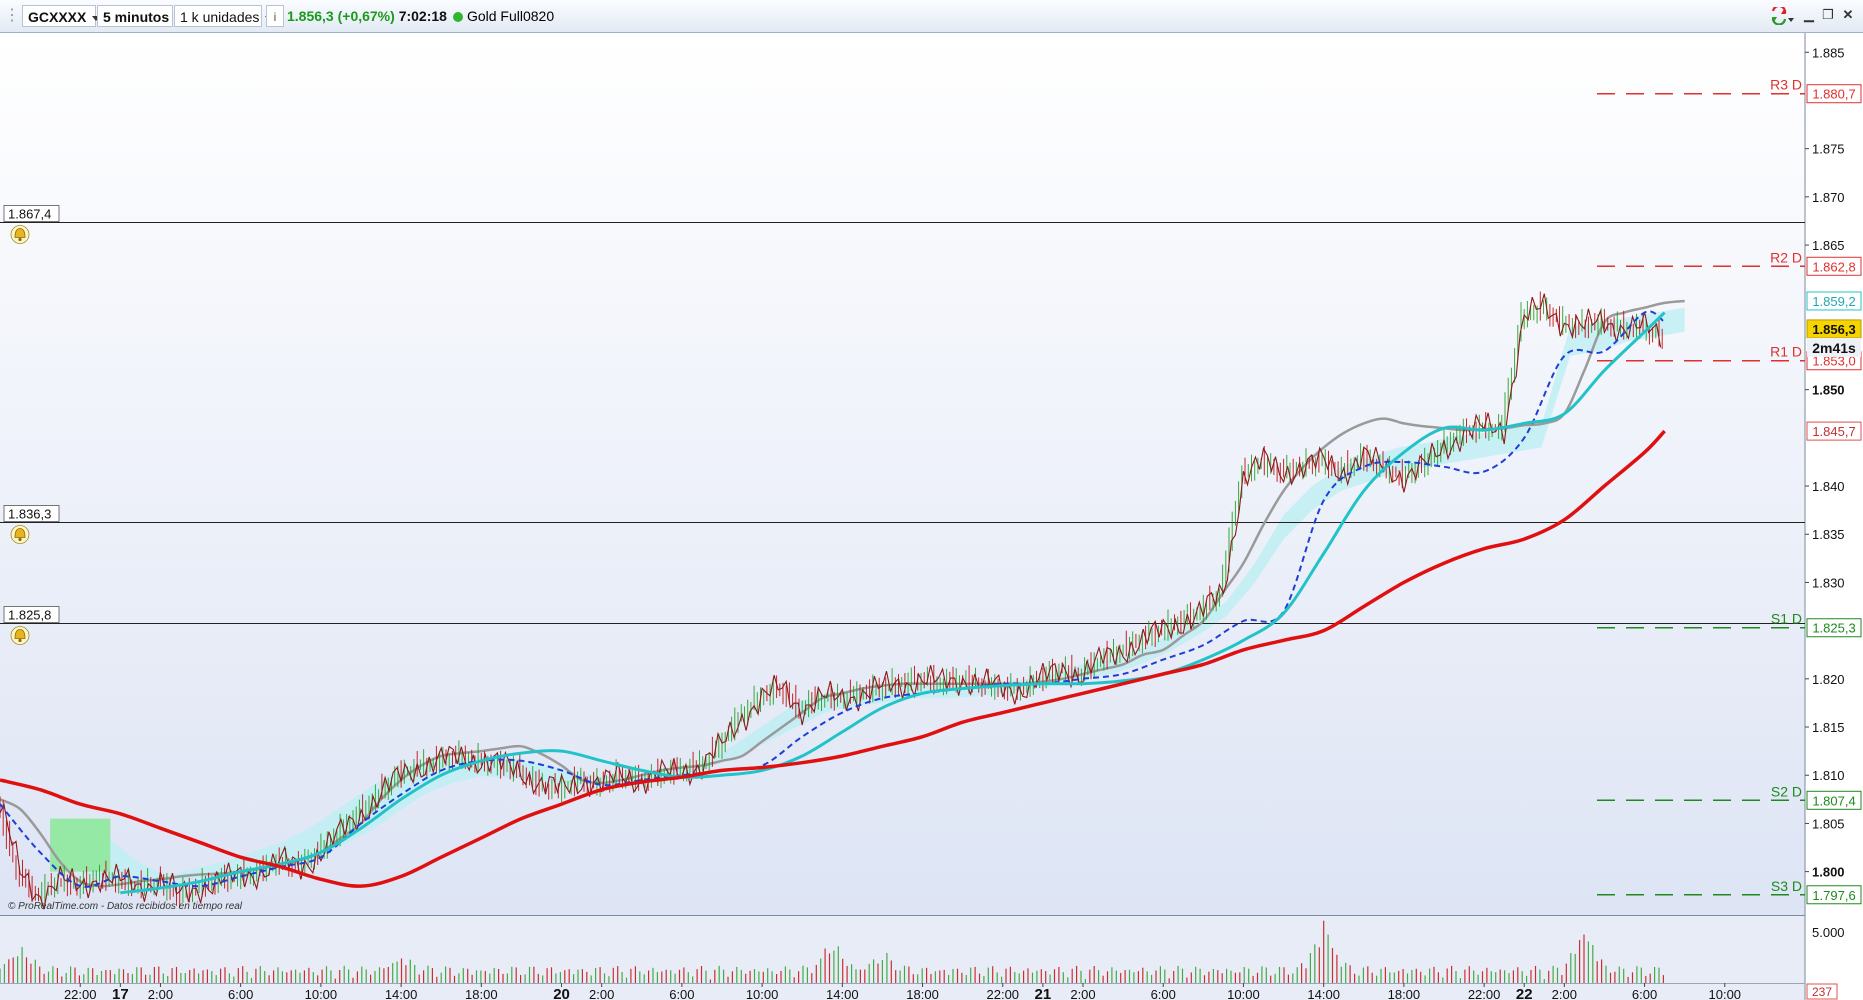 The height and width of the screenshot is (1000, 1863). I want to click on pivot-name: S3 D, so click(1786, 886).